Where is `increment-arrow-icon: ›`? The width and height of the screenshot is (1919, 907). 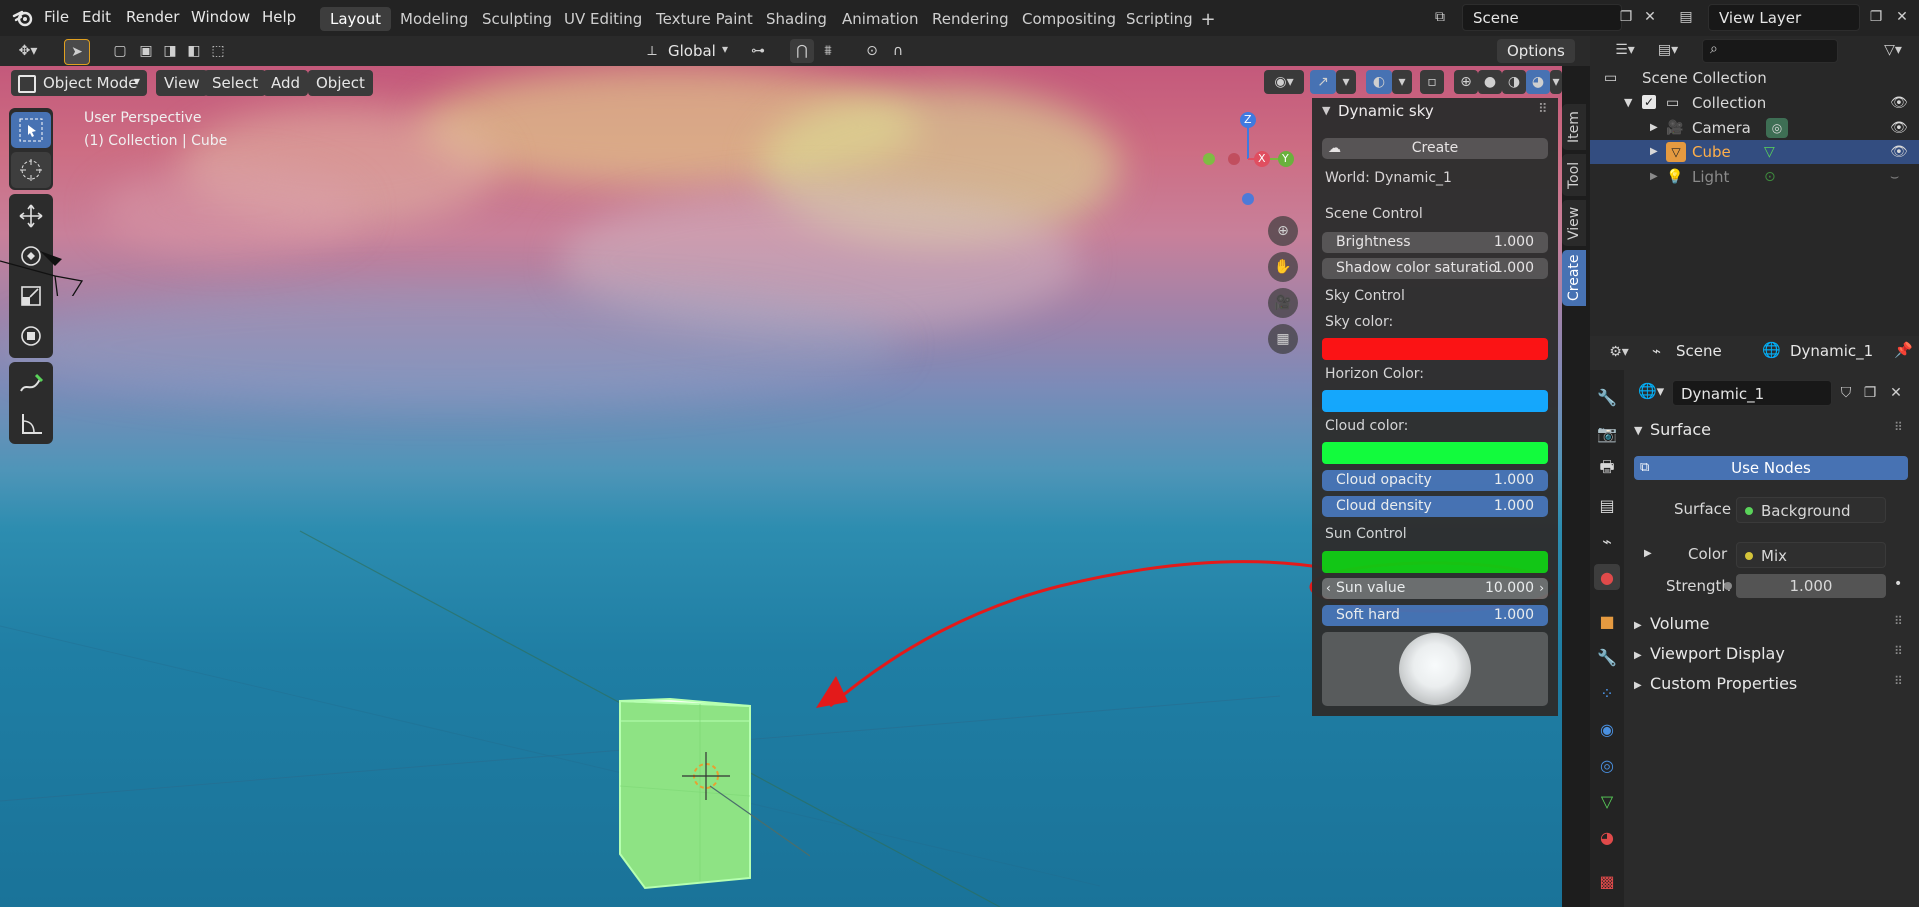
increment-arrow-icon: › is located at coordinates (1541, 588).